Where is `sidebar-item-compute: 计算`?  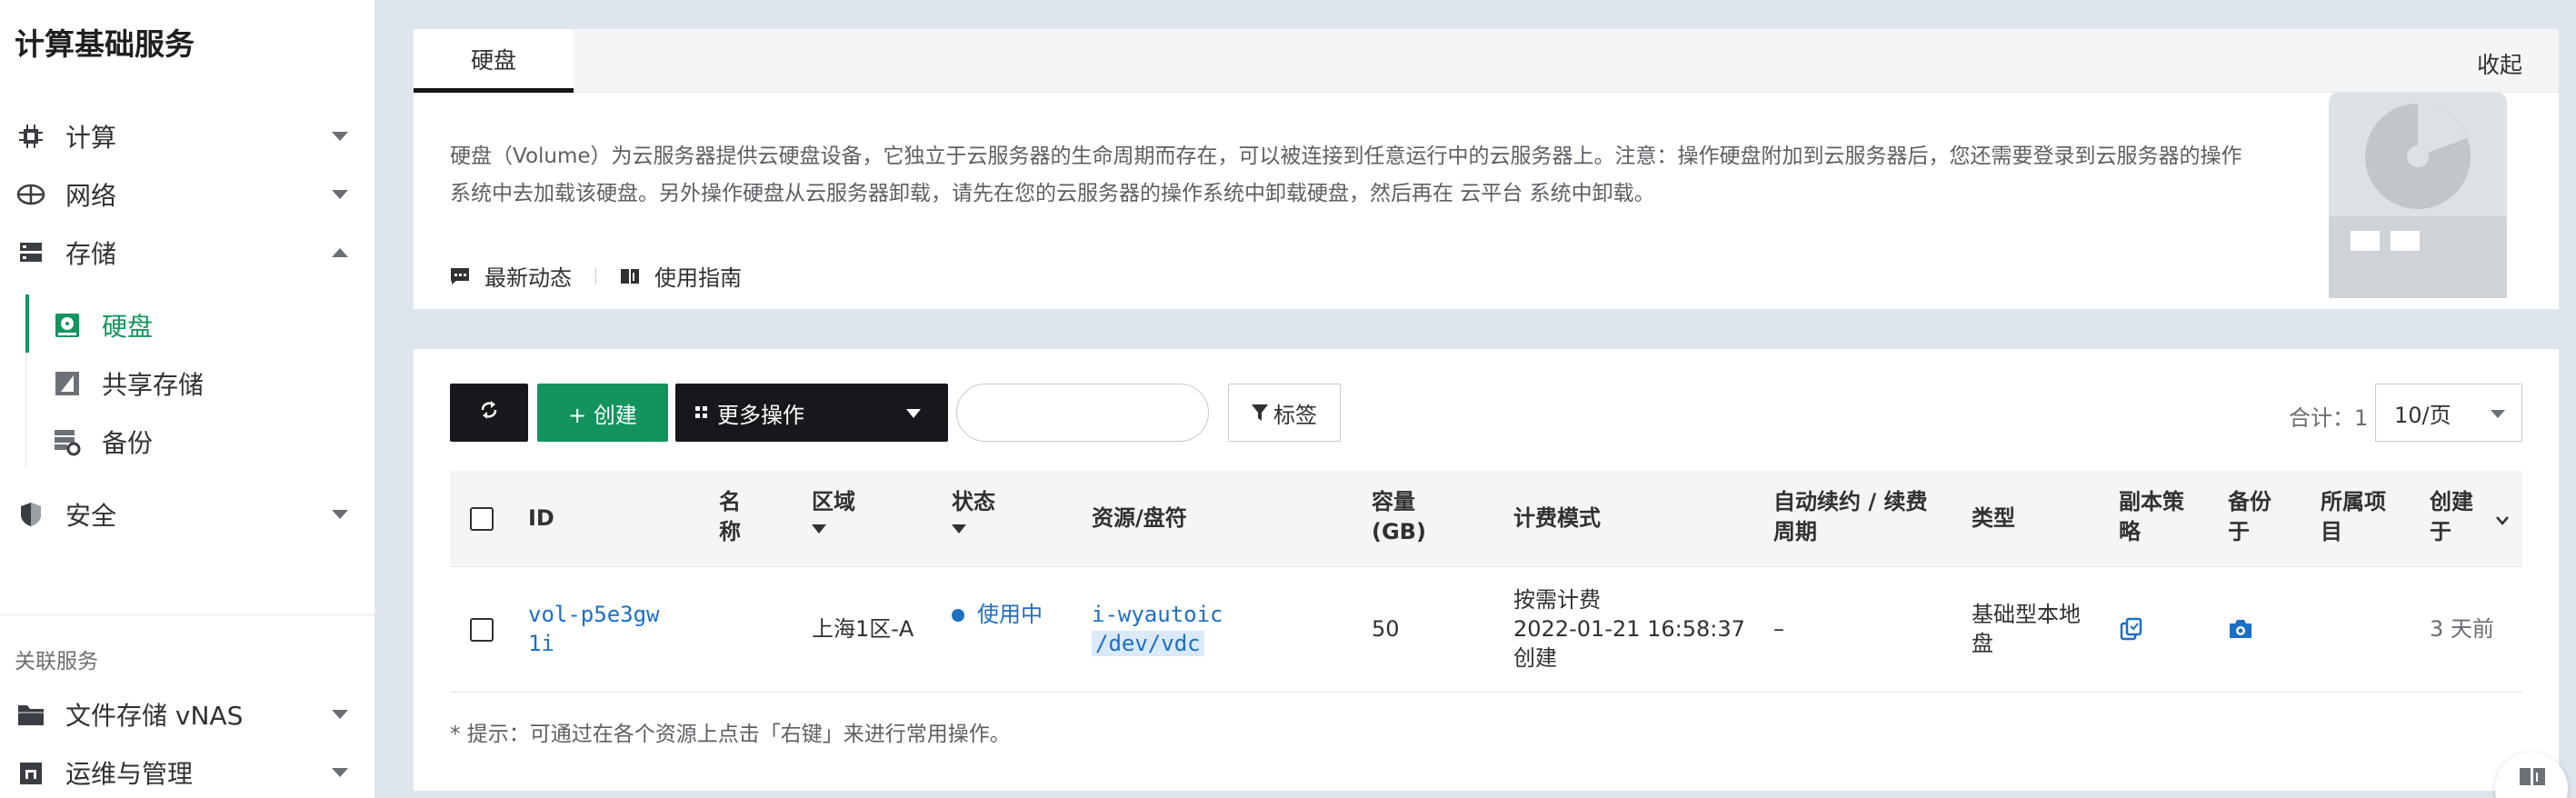 sidebar-item-compute: 计算 is located at coordinates (187, 136).